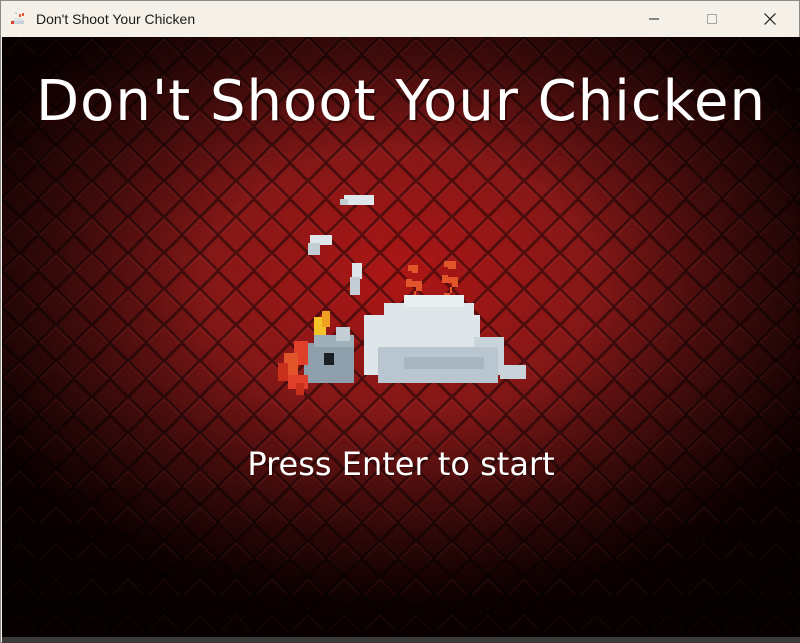 Image resolution: width=800 pixels, height=643 pixels. I want to click on start-prompt: Press Enter to start, so click(401, 464).